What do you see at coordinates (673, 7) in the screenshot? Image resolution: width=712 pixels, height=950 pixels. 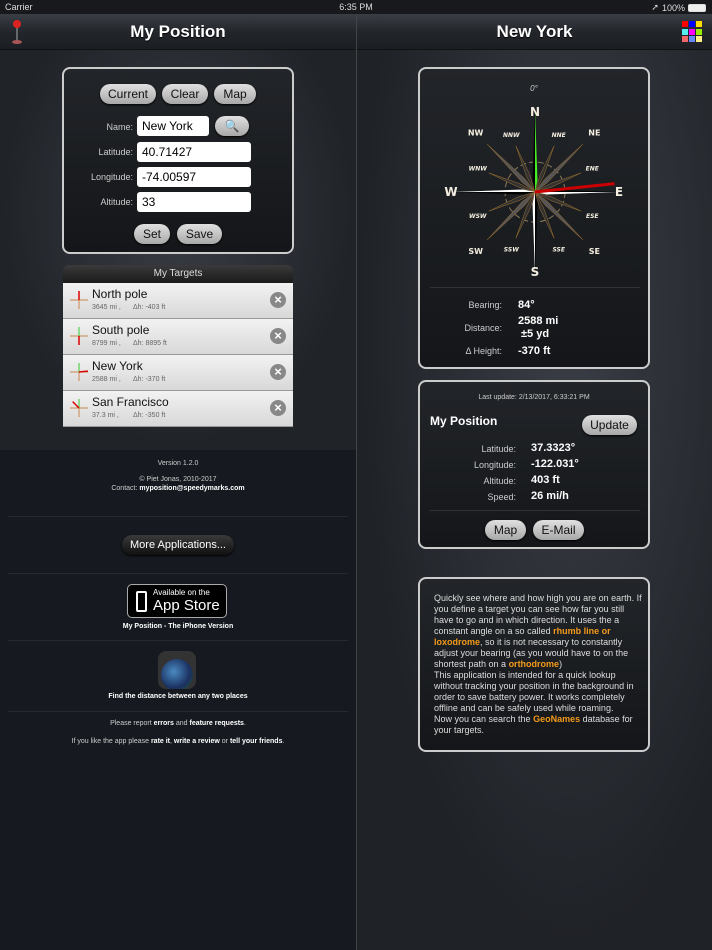 I see `battery-percent: 100%` at bounding box center [673, 7].